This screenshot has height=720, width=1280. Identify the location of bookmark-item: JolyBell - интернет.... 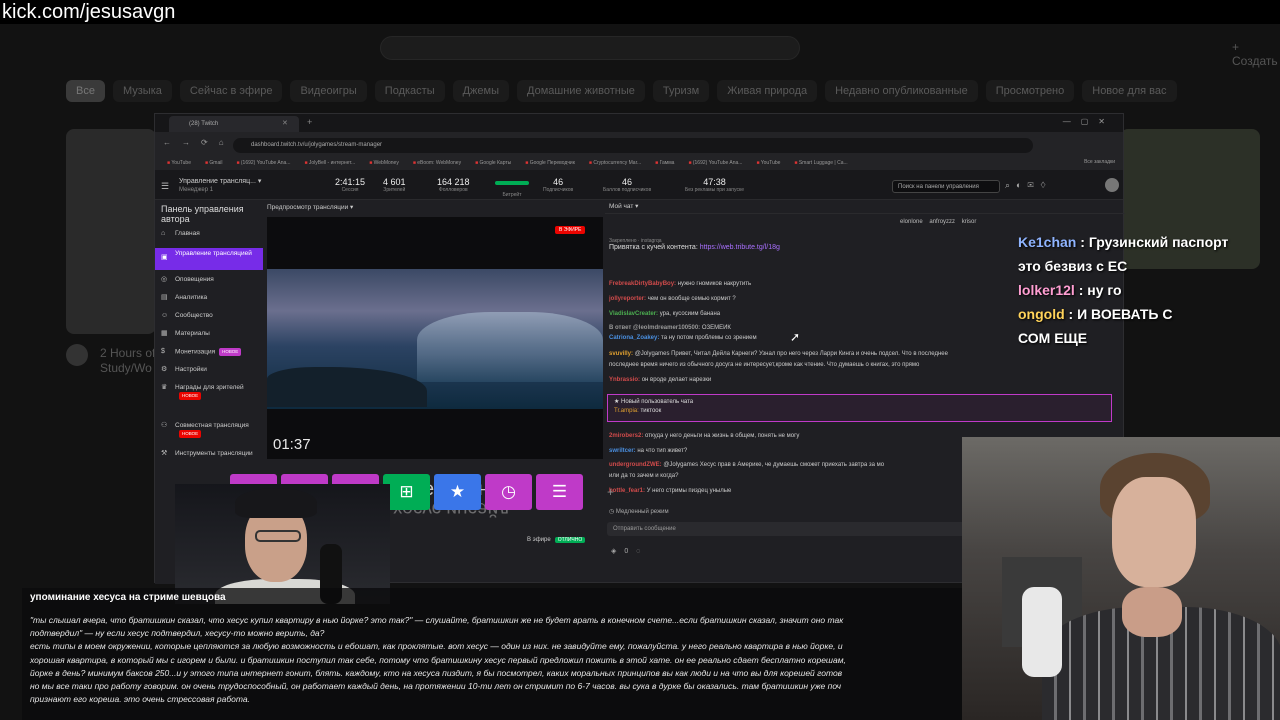
(329, 163).